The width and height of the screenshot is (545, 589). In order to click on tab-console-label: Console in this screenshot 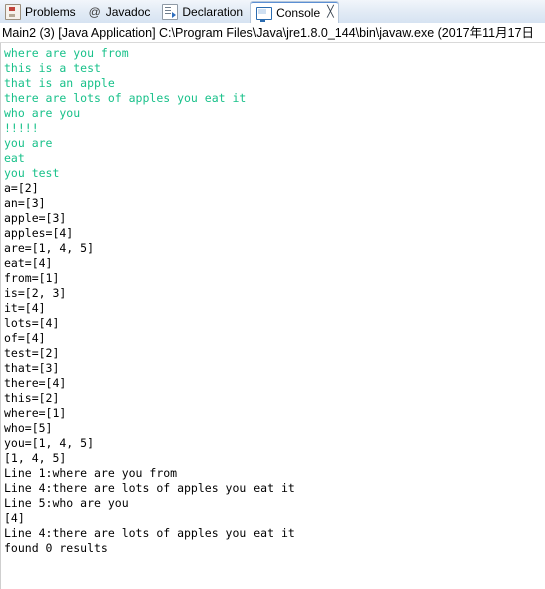, I will do `click(298, 12)`.